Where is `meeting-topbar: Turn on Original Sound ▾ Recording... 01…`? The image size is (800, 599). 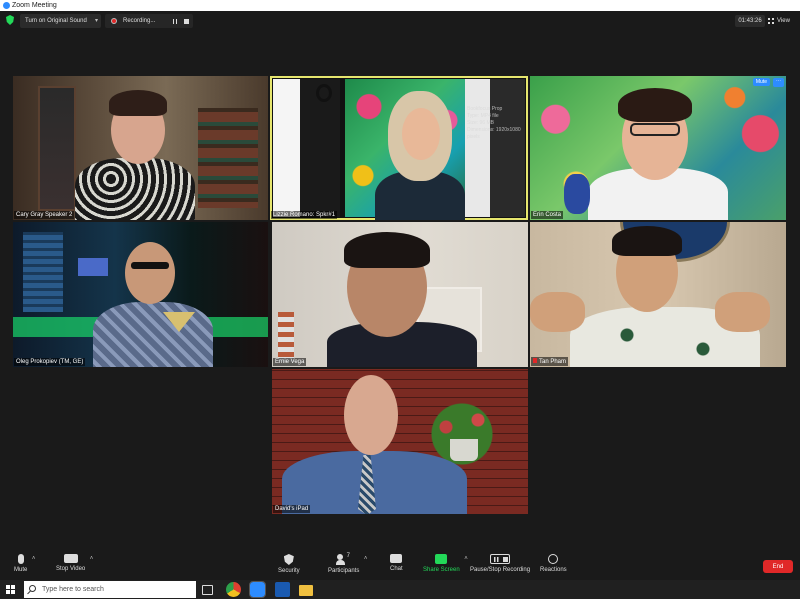
meeting-topbar: Turn on Original Sound ▾ Recording... 01… is located at coordinates (400, 21).